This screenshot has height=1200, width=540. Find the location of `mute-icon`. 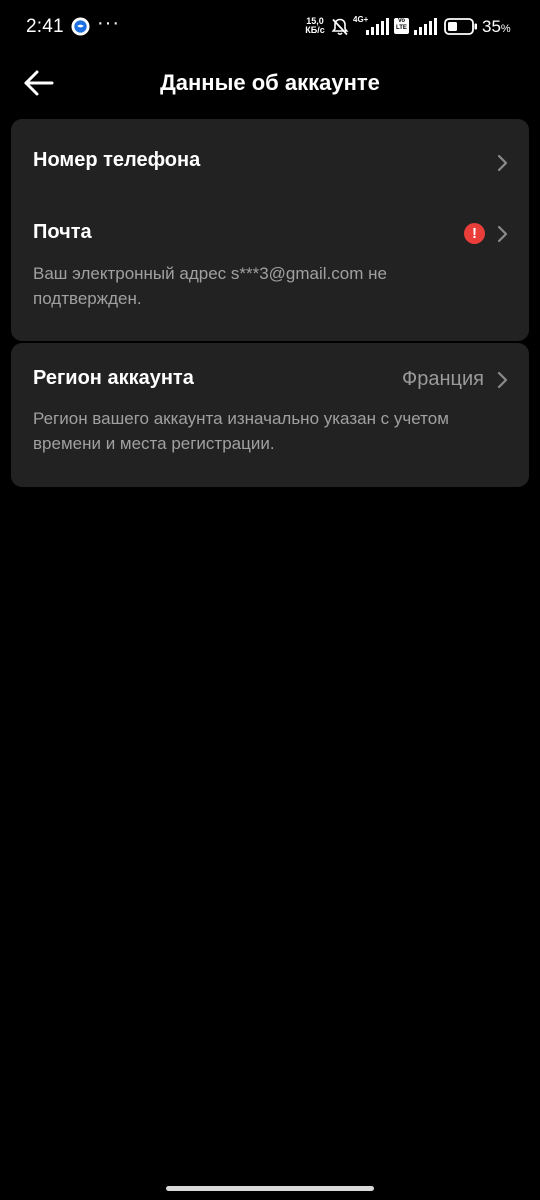

mute-icon is located at coordinates (340, 27).